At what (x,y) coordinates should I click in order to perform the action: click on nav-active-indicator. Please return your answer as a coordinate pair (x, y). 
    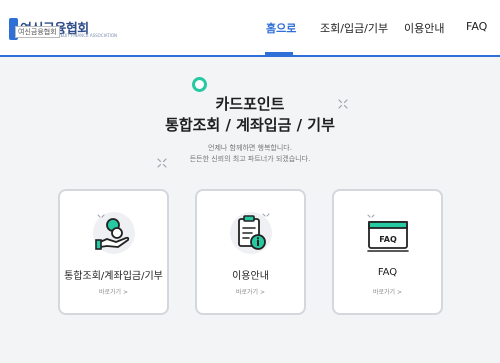
    Looking at the image, I should click on (279, 53).